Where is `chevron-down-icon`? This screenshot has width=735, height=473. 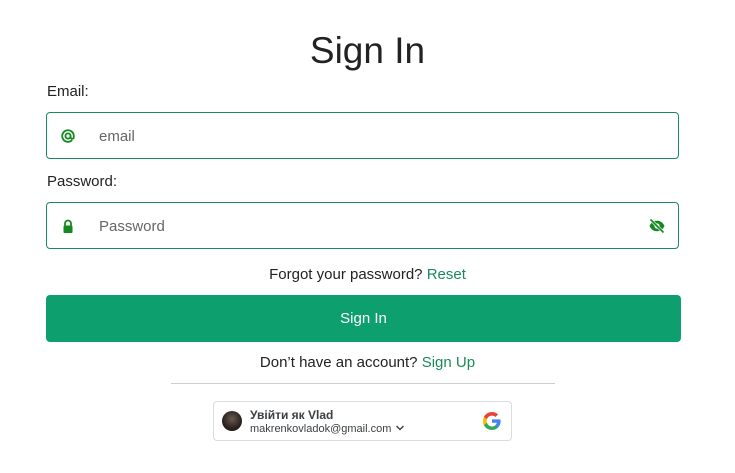 chevron-down-icon is located at coordinates (400, 429).